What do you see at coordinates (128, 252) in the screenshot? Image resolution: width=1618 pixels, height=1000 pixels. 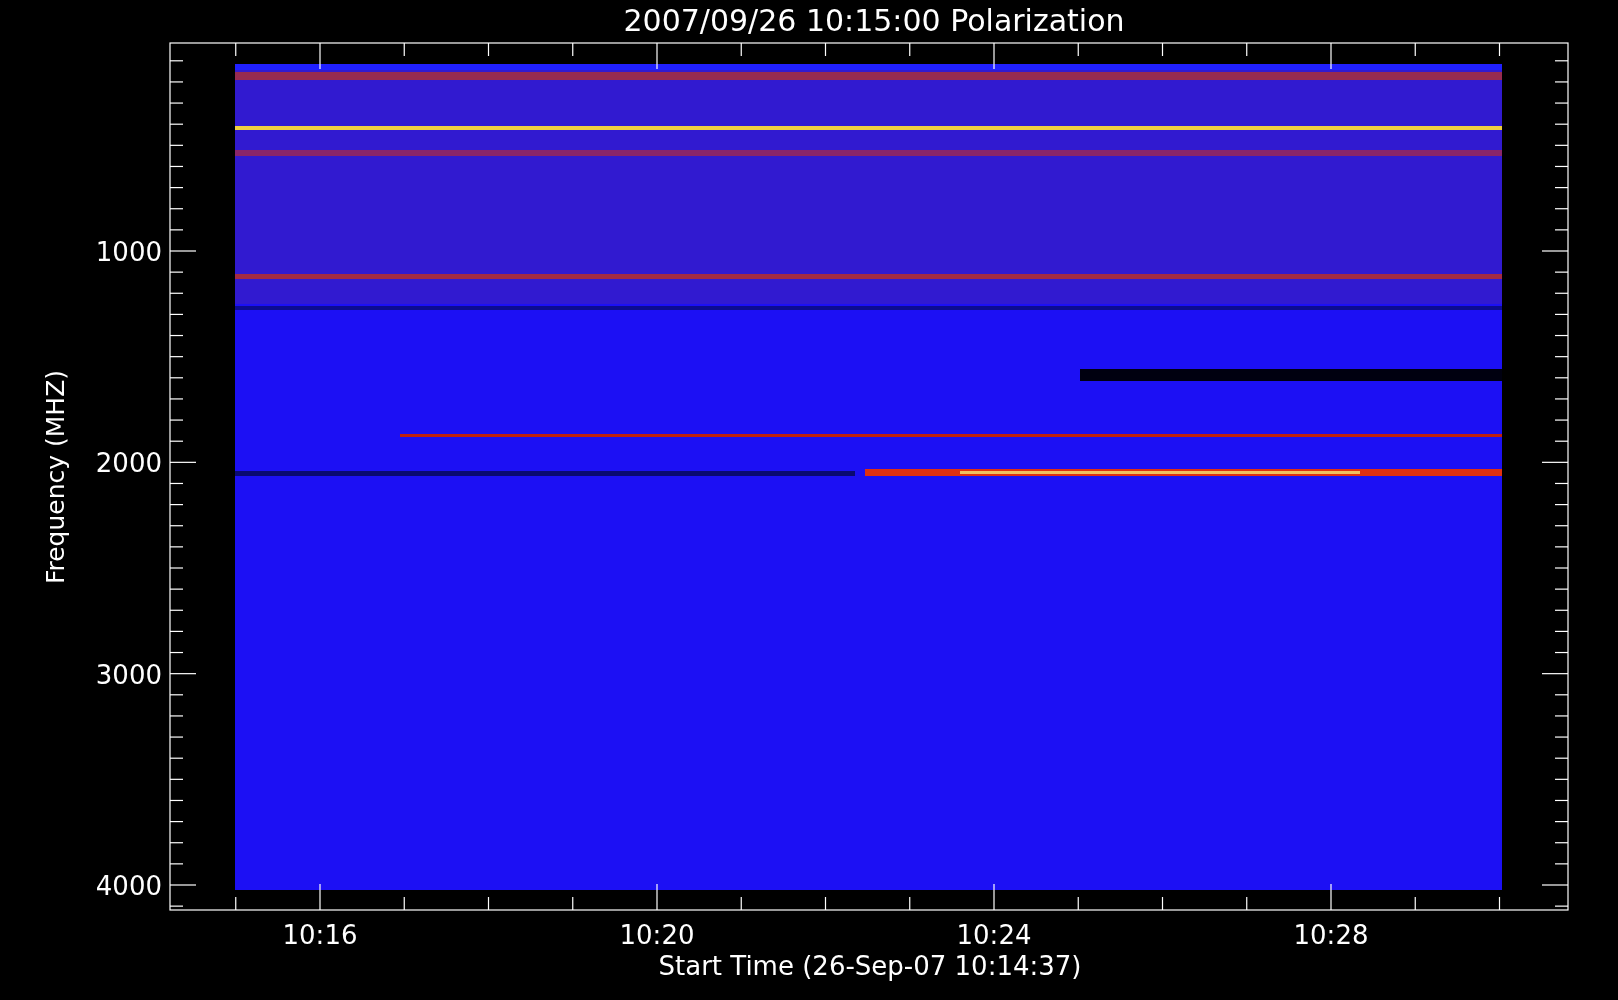 I see `tick-label: 1000` at bounding box center [128, 252].